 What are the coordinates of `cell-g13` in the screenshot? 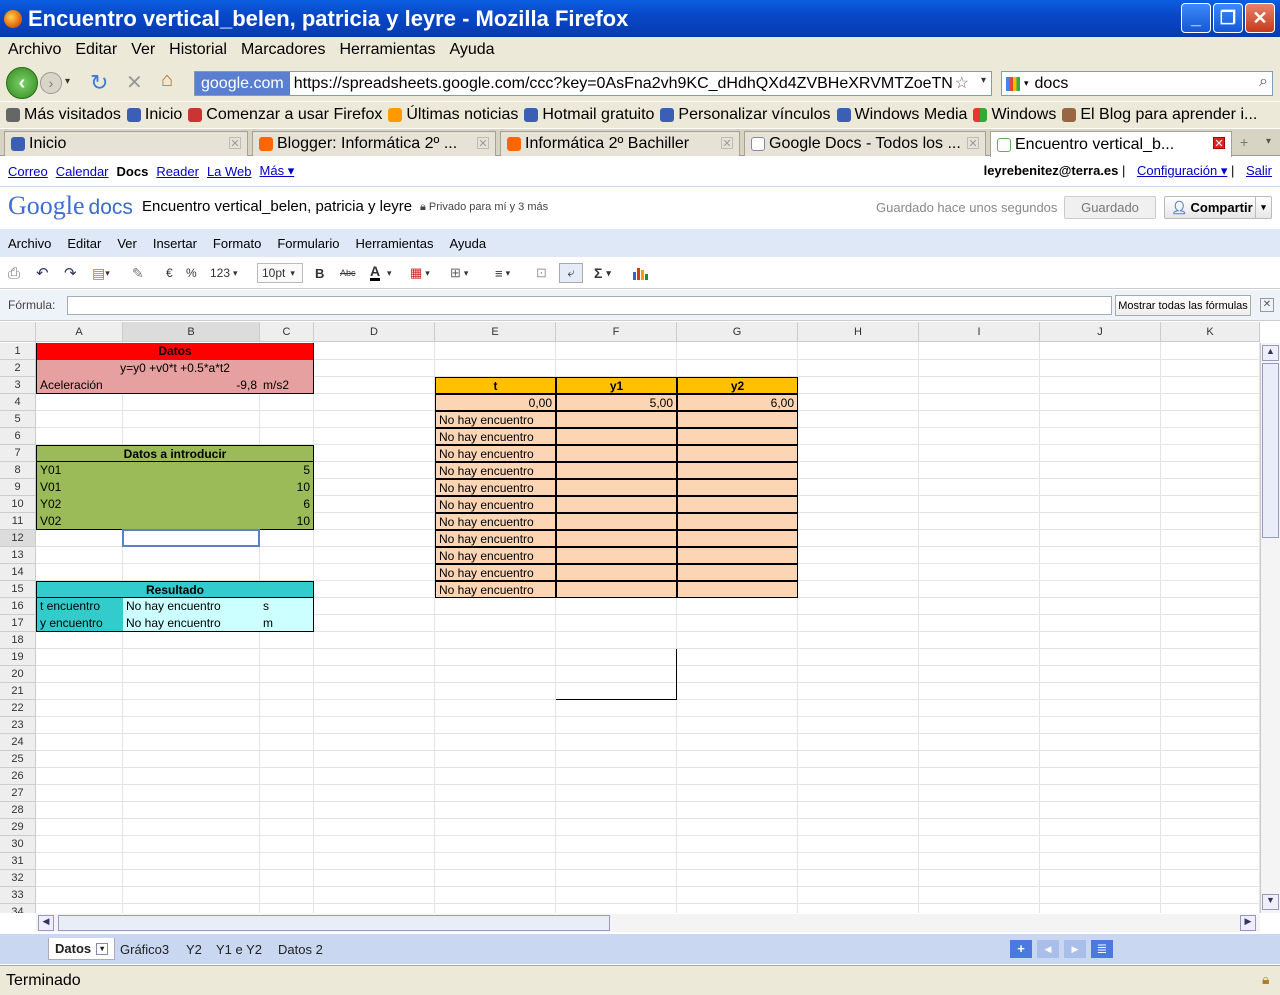 It's located at (737, 555).